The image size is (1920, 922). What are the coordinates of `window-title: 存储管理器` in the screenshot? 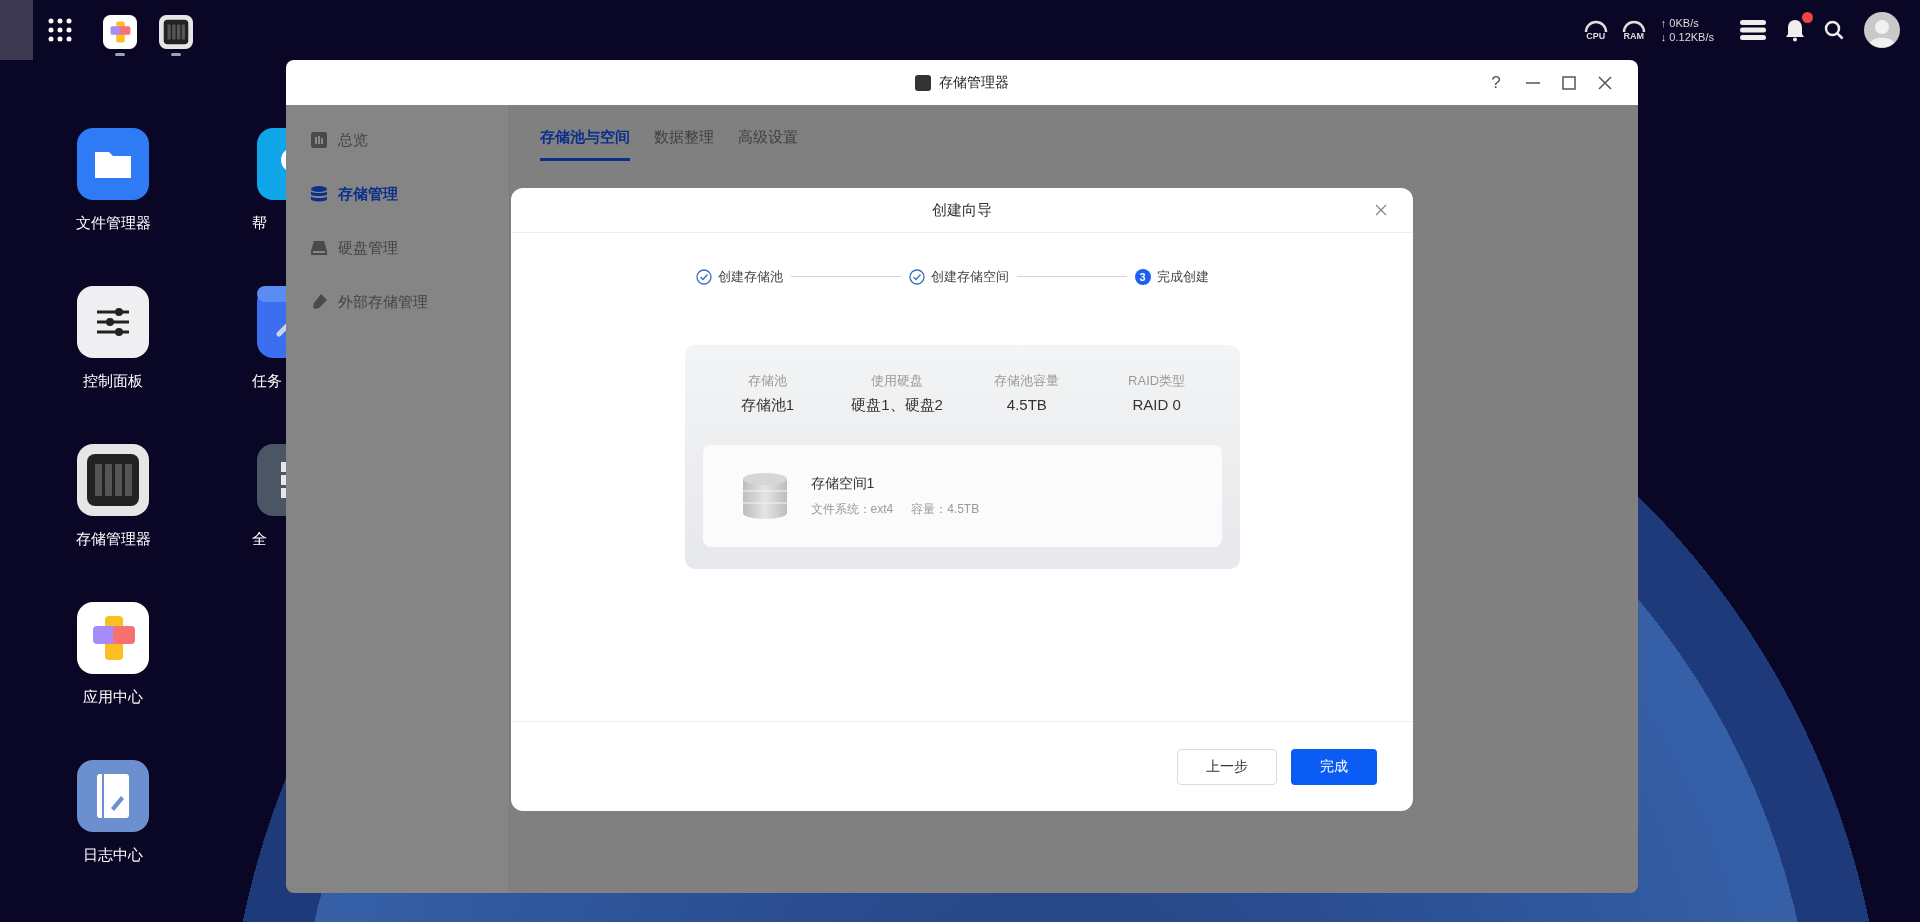 It's located at (974, 82).